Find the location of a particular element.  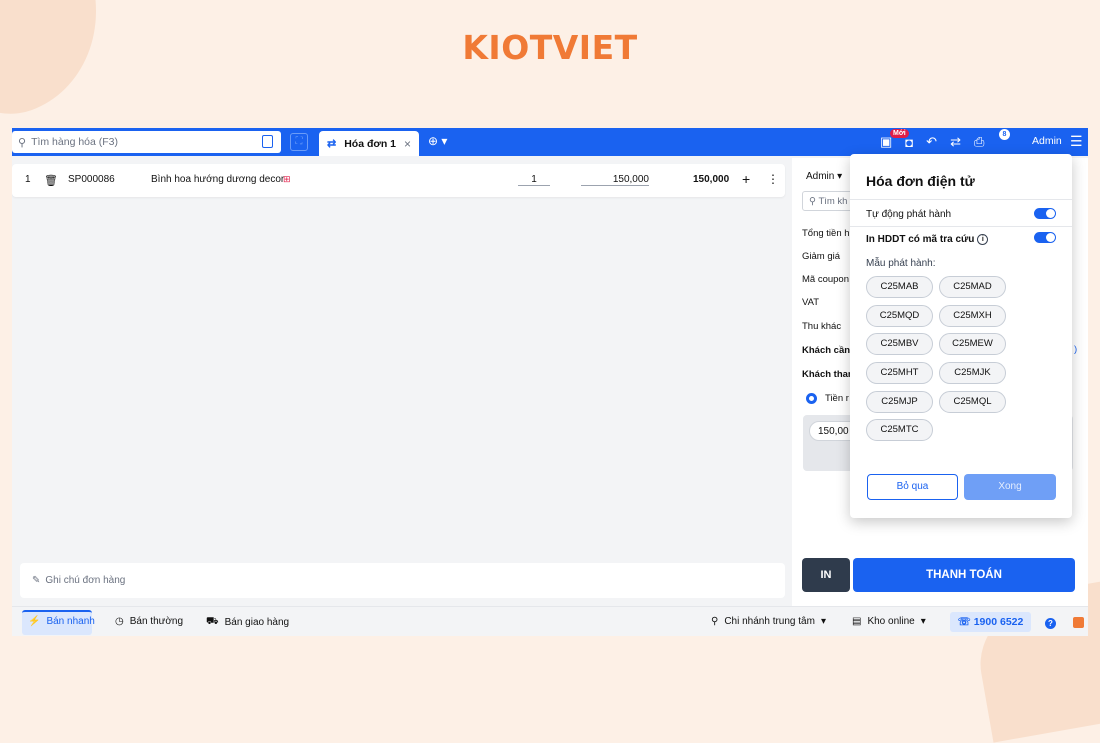

add-tab-button: ⊕ ▾ is located at coordinates (437, 141).